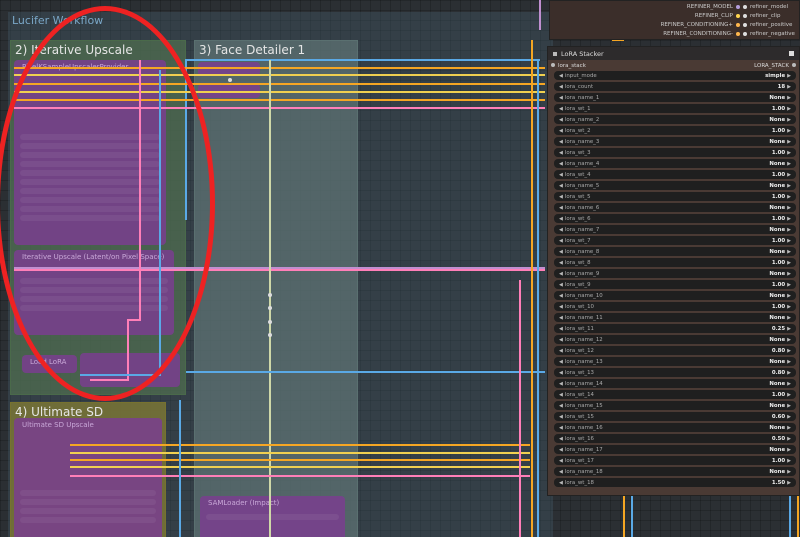 The width and height of the screenshot is (800, 537). What do you see at coordinates (675, 372) in the screenshot?
I see `lora-widget-lora-wt-13: ◀ lora_wt_13 0.80 ▶` at bounding box center [675, 372].